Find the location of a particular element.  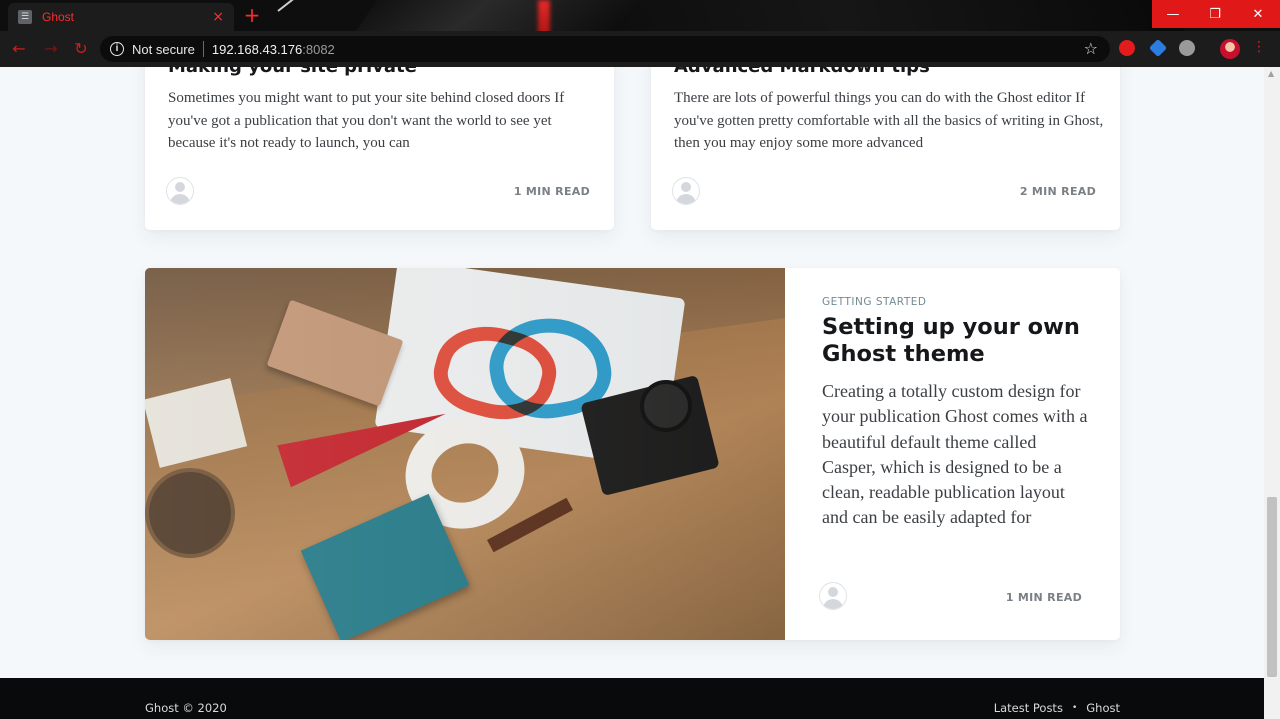

window-restore-button: ❐ is located at coordinates (1215, 14).